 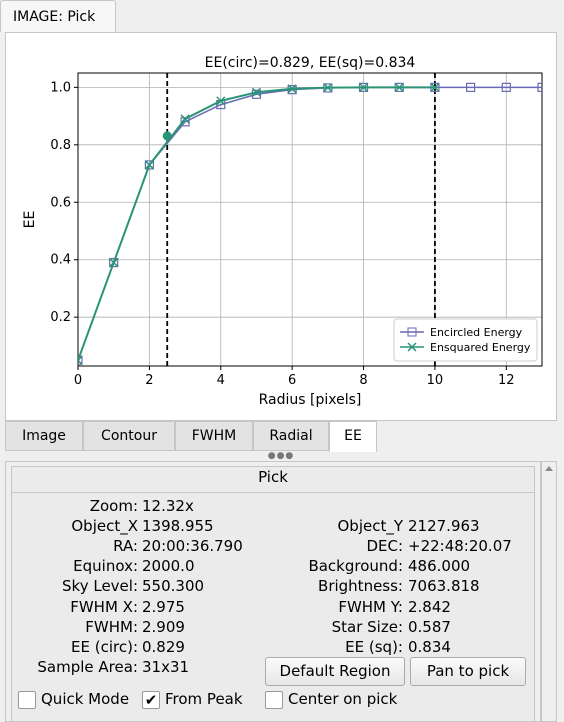 What do you see at coordinates (168, 506) in the screenshot?
I see `pick-field-value: 12.32x` at bounding box center [168, 506].